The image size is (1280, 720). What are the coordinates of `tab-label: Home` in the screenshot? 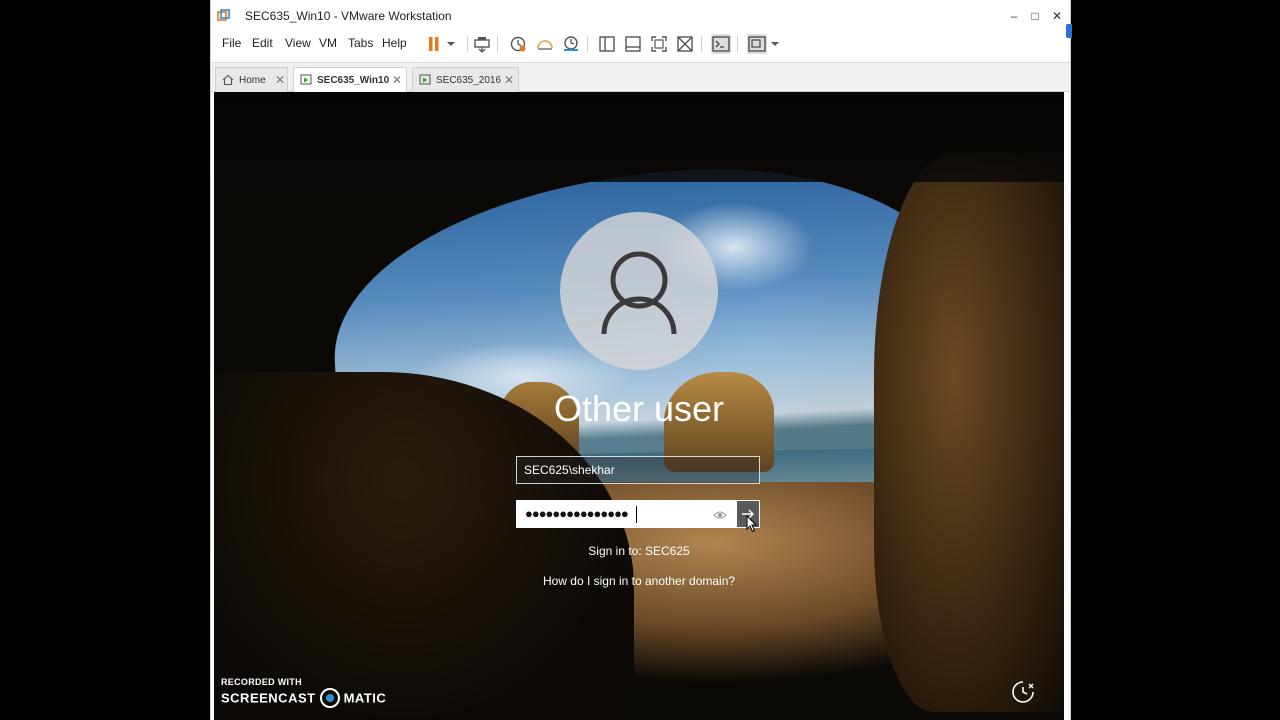 It's located at (252, 80).